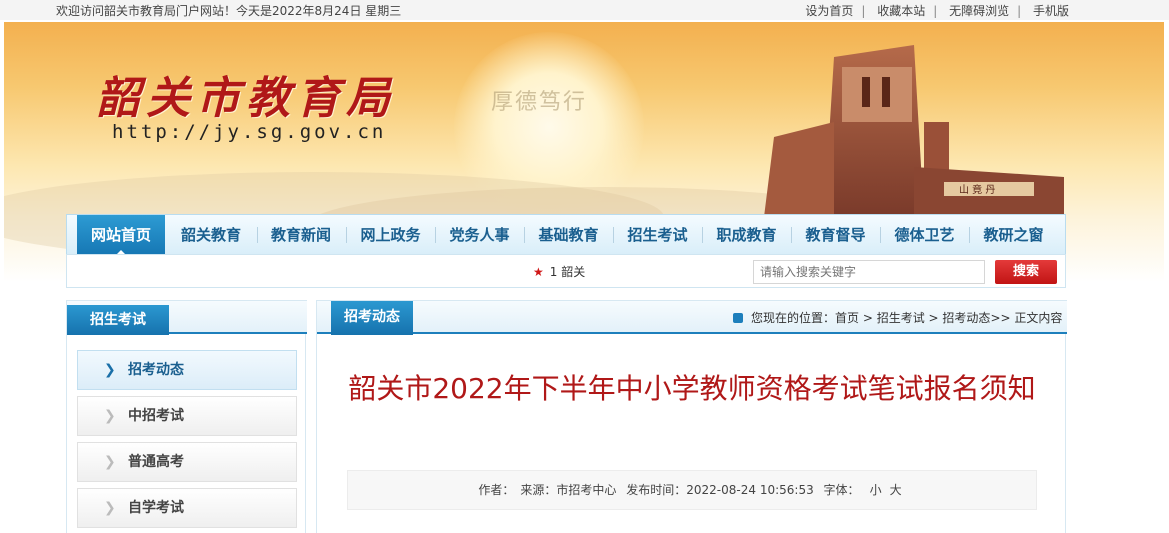 This screenshot has height=533, width=1169. What do you see at coordinates (1038, 318) in the screenshot?
I see `breadcrumb-current: 正文内容` at bounding box center [1038, 318].